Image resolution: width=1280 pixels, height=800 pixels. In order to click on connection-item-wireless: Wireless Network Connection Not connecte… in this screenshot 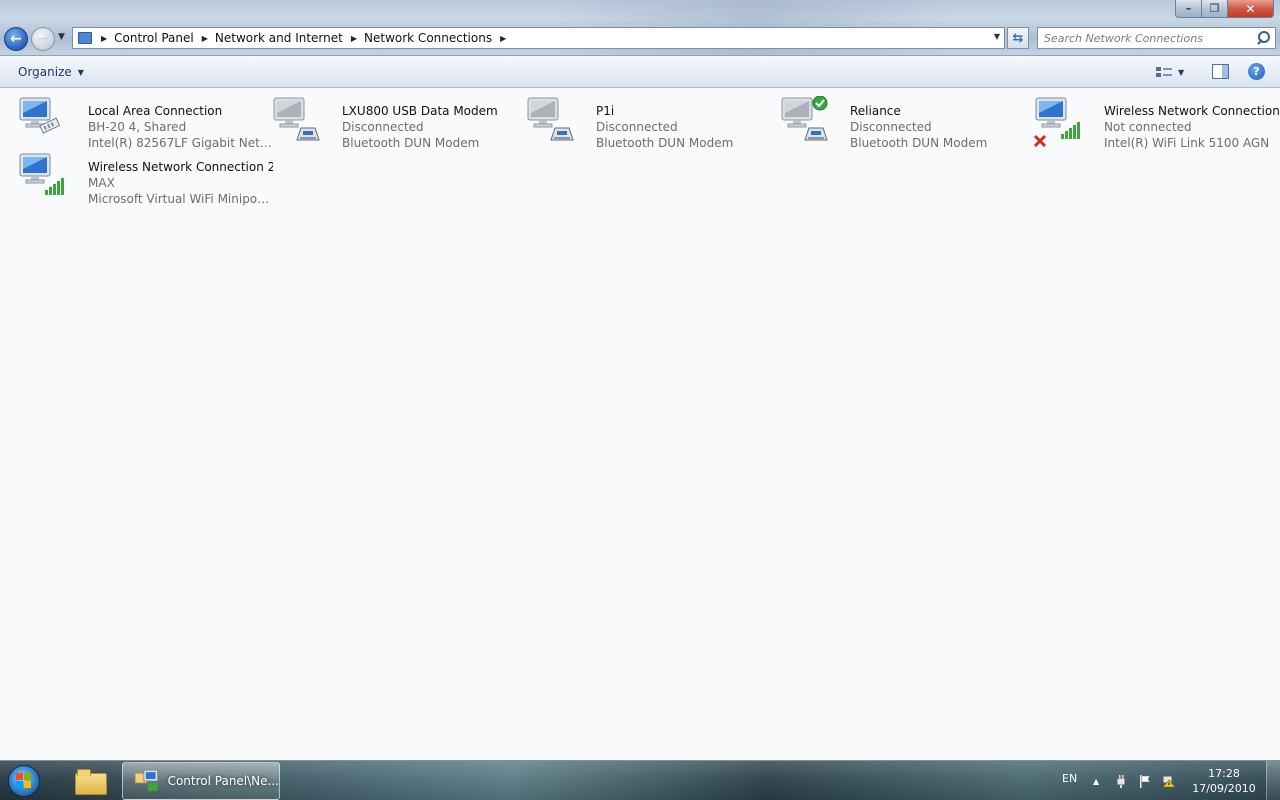, I will do `click(1156, 123)`.